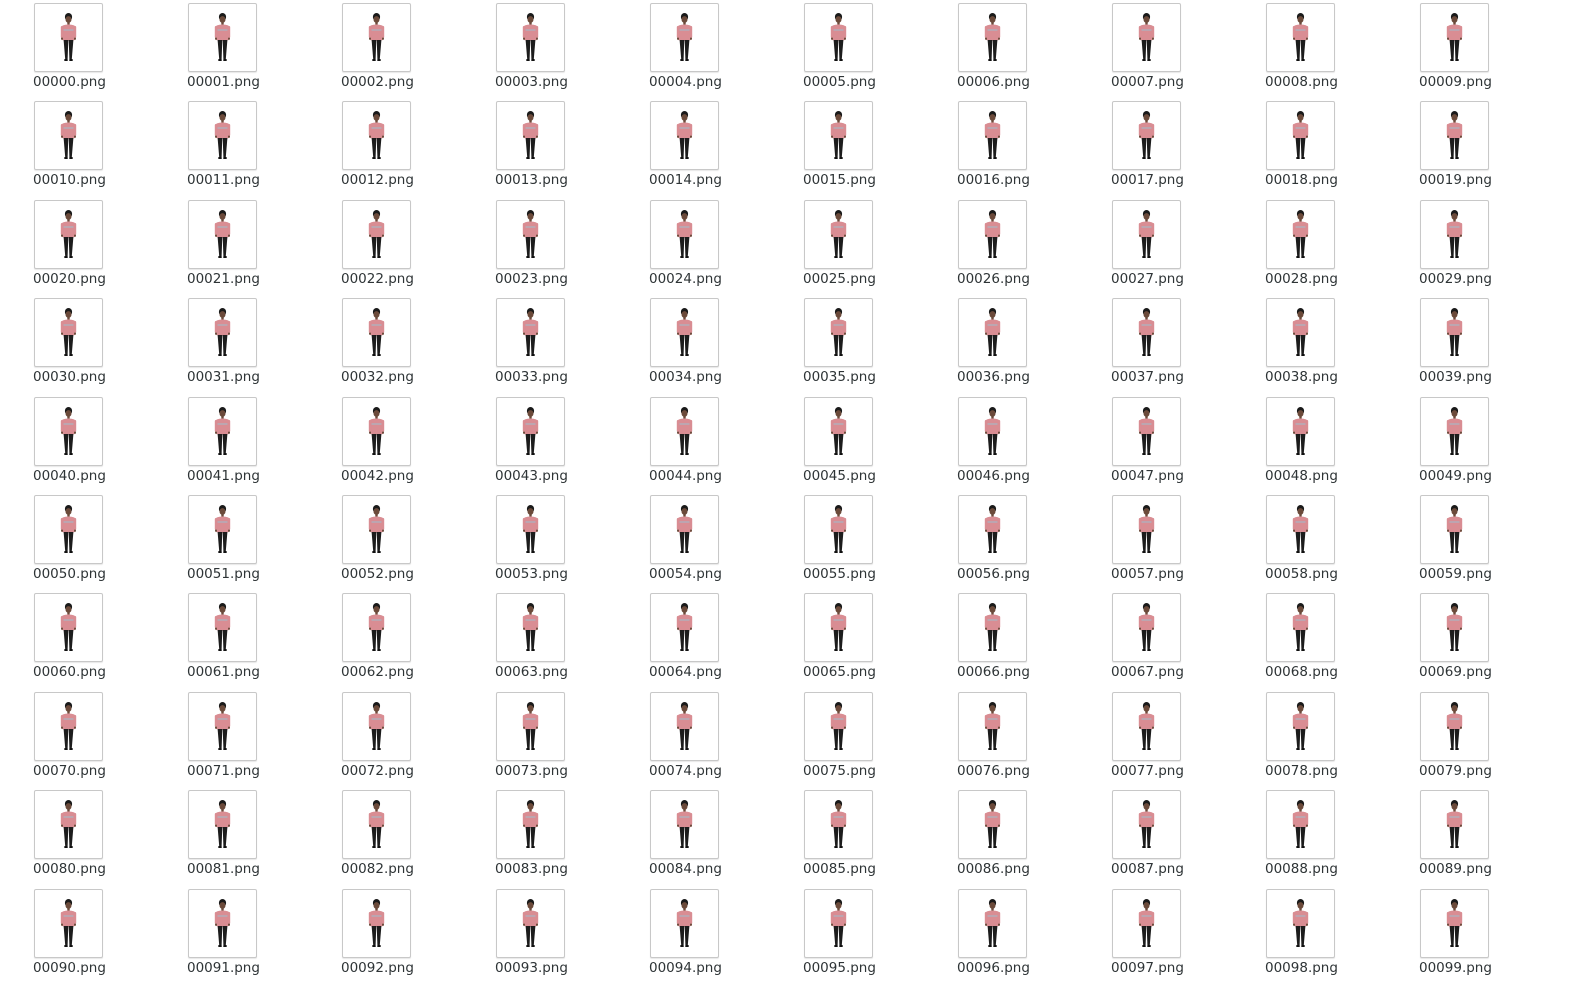 The height and width of the screenshot is (986, 1578). Describe the element at coordinates (1181, 343) in the screenshot. I see `file-item: 00037.png` at that location.